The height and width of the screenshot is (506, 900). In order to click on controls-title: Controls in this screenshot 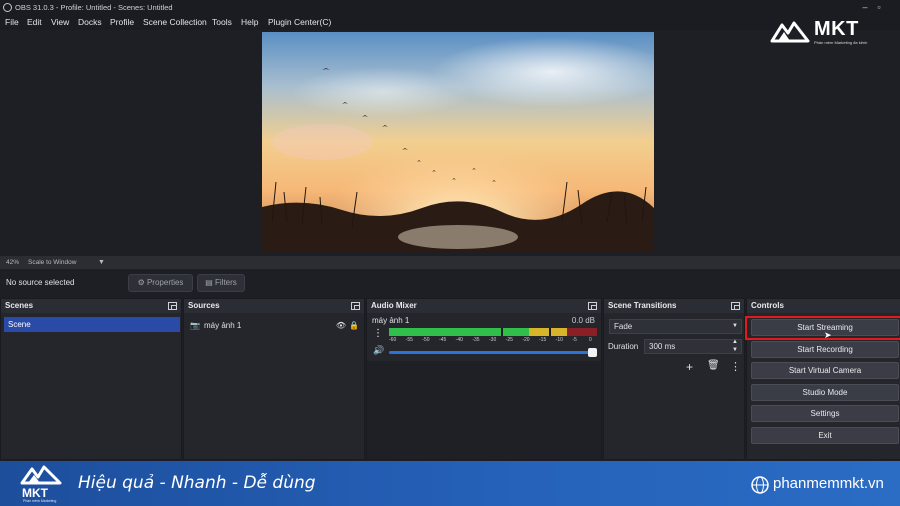, I will do `click(767, 305)`.